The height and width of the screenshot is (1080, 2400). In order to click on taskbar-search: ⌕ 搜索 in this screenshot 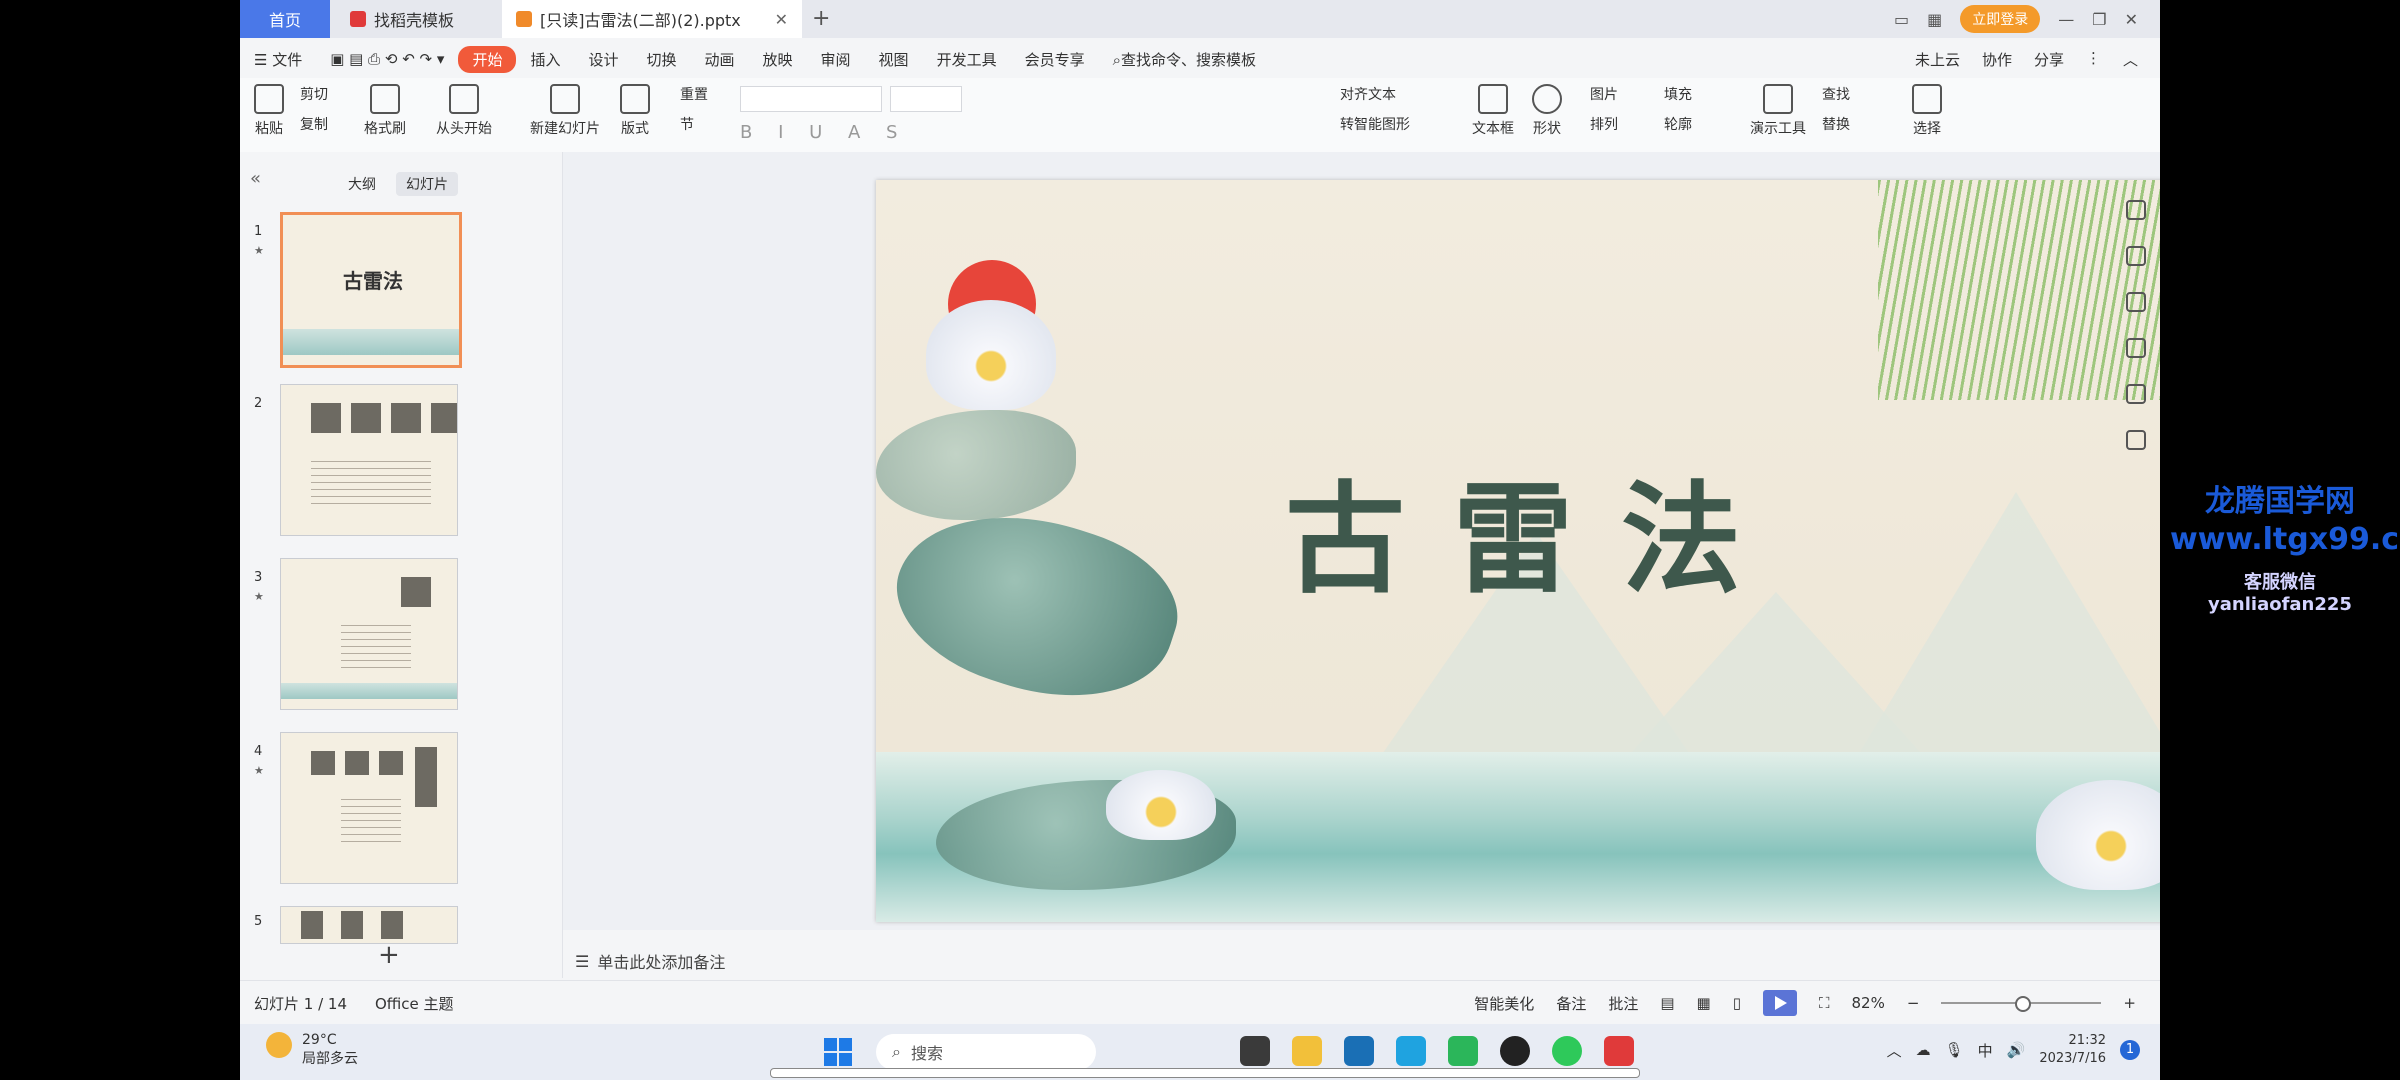, I will do `click(986, 1052)`.